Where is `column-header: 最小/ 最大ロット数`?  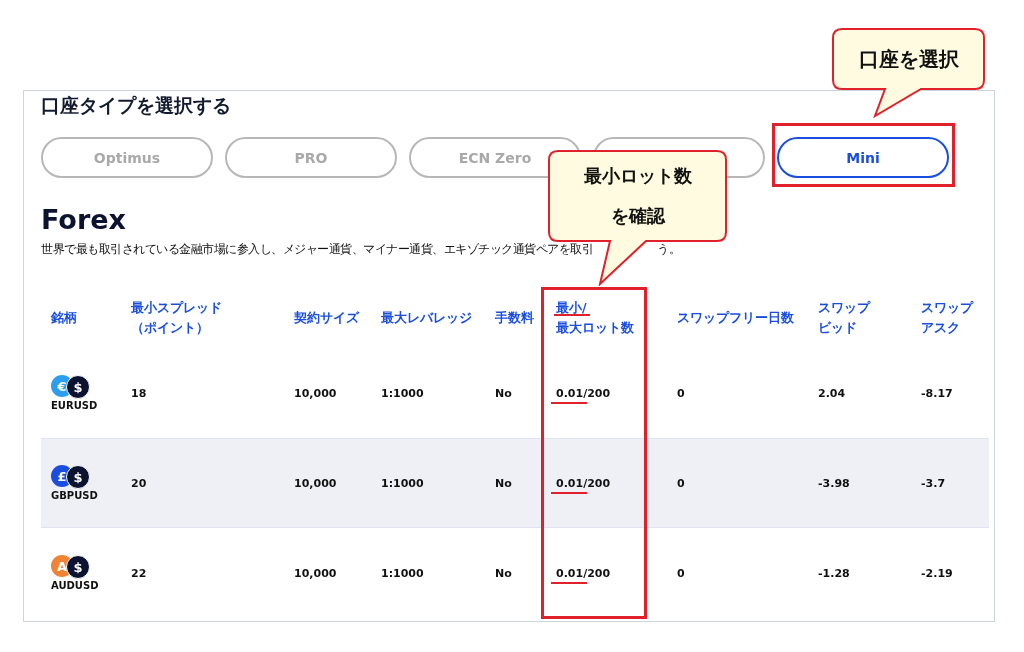
column-header: 最小/ 最大ロット数 is located at coordinates (595, 318).